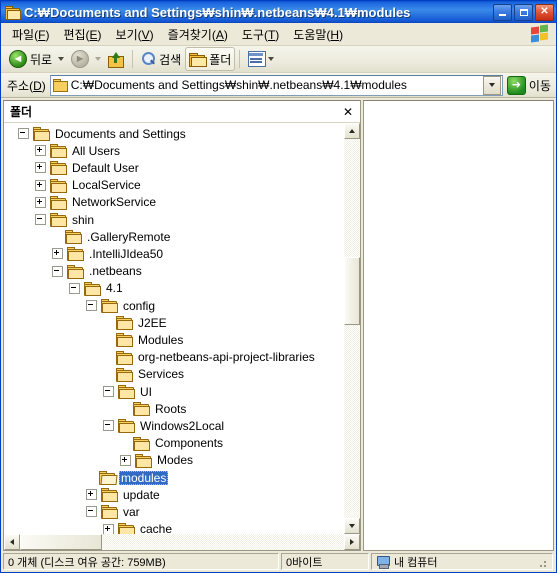 The height and width of the screenshot is (573, 557). I want to click on tree-item-label: Services, so click(161, 374).